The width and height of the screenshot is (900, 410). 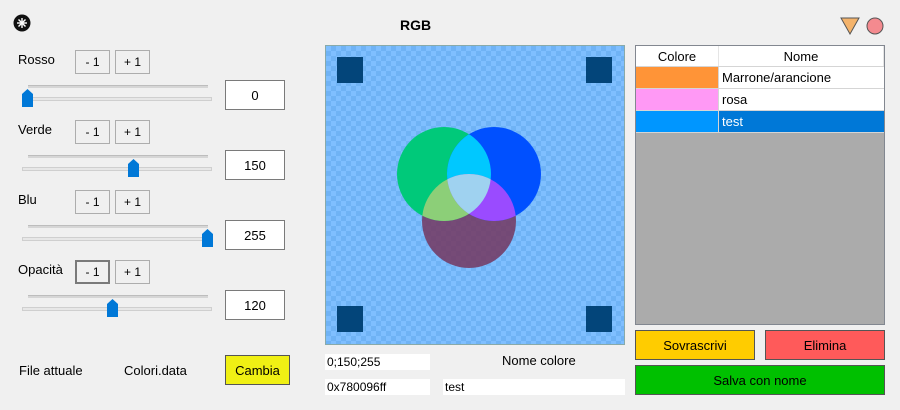 I want to click on current-file-label: File attuale, so click(x=51, y=370).